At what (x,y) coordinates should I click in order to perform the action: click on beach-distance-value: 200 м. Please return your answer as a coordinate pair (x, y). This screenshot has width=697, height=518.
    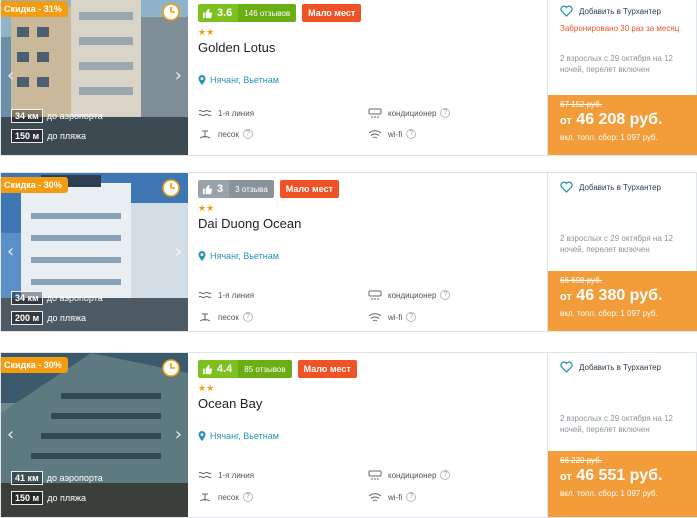
    Looking at the image, I should click on (27, 318).